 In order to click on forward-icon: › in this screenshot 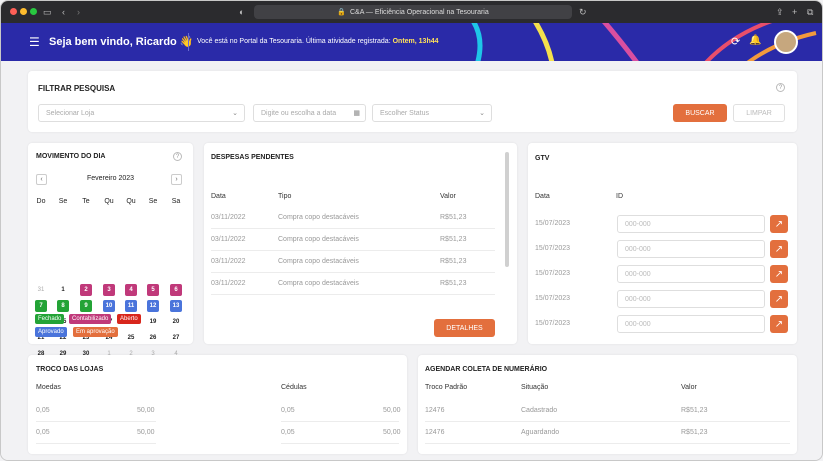, I will do `click(78, 12)`.